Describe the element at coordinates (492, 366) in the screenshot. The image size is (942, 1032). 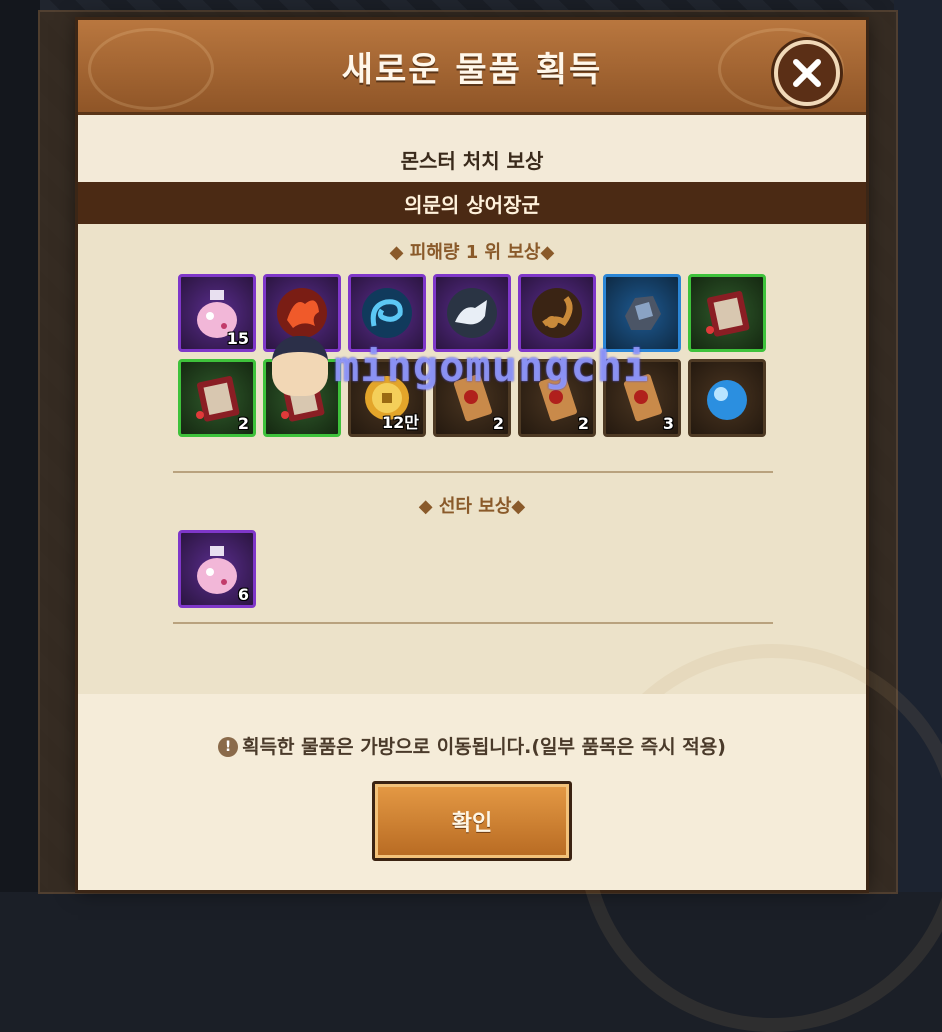
I see `watermark-text: mingomungchi` at that location.